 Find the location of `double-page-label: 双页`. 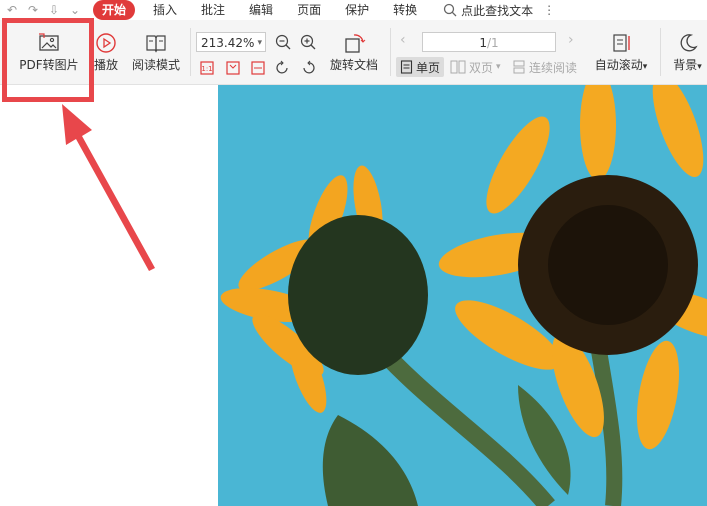

double-page-label: 双页 is located at coordinates (481, 67).